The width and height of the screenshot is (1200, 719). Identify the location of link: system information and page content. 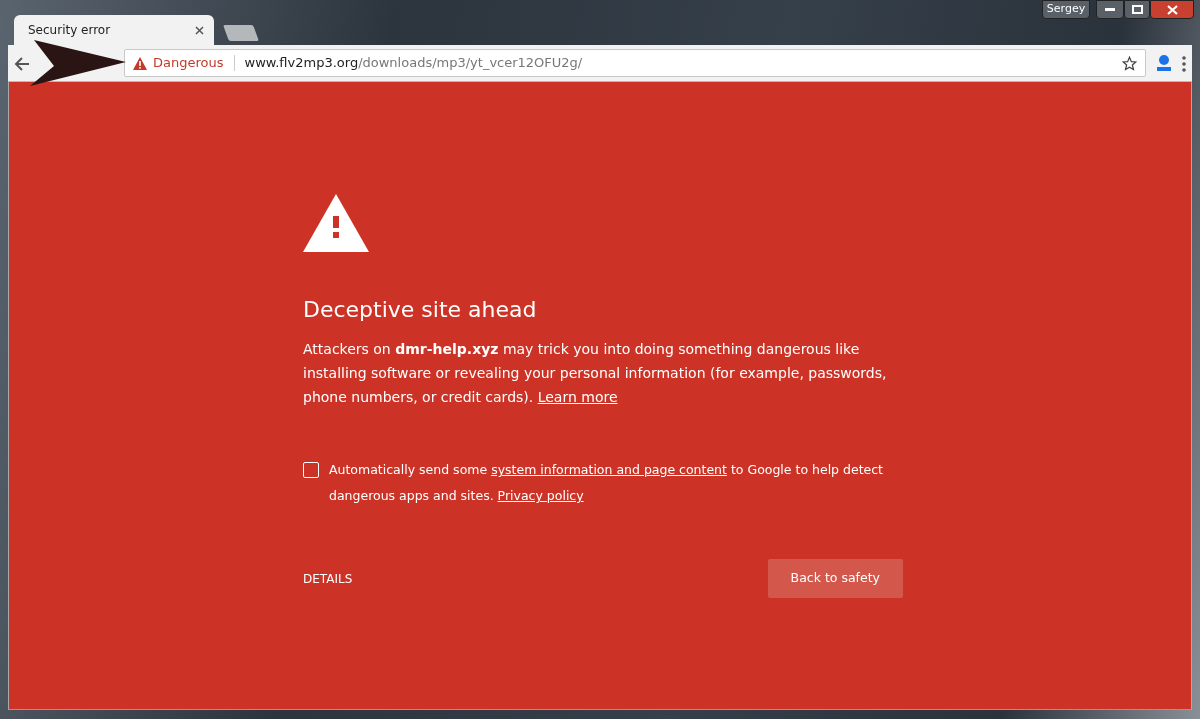
(609, 470).